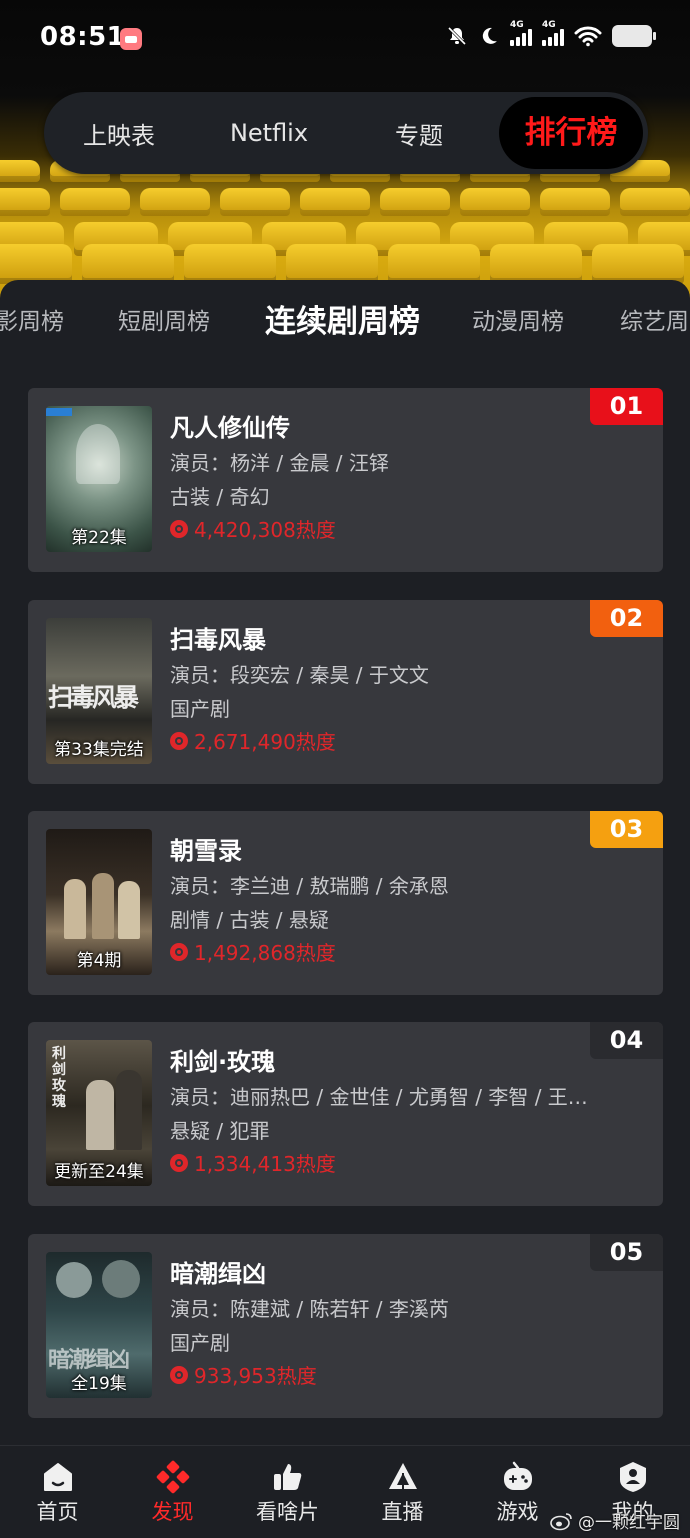 The width and height of the screenshot is (690, 1538). Describe the element at coordinates (253, 951) in the screenshot. I see `heat-score: 1,492,868热度` at that location.